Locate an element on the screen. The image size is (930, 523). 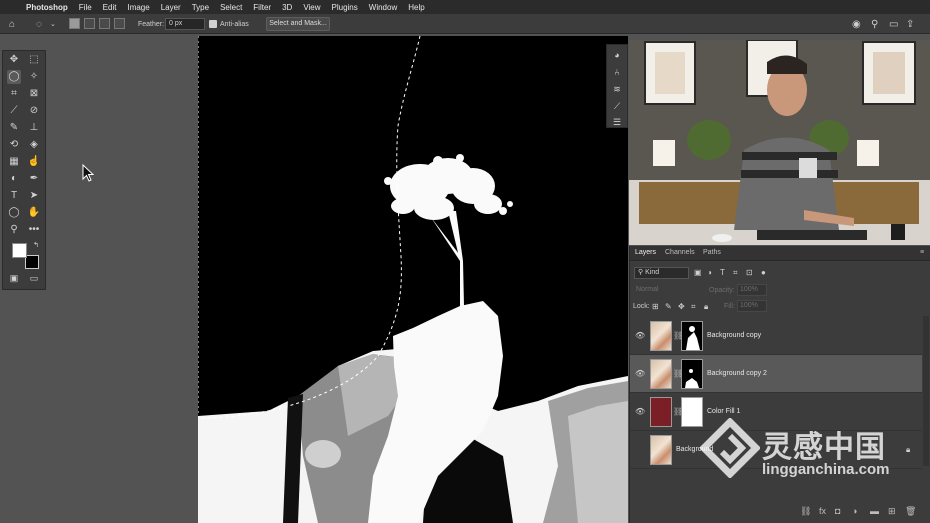
color-wheel-icon: ◕ is located at coordinates (617, 55).